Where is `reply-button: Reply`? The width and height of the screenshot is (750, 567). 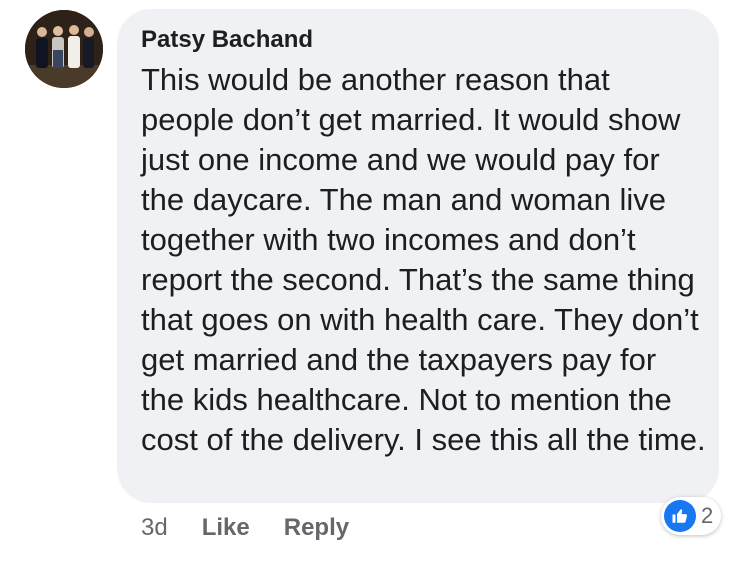 reply-button: Reply is located at coordinates (316, 528).